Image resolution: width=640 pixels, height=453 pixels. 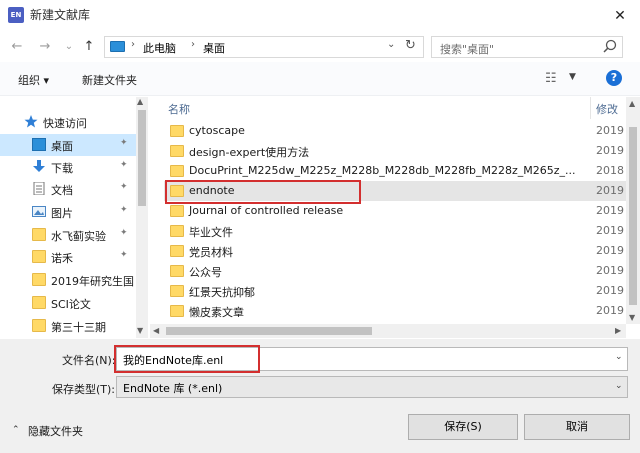 I want to click on file-list-vertical-scrollbar-thumb, so click(x=633, y=216).